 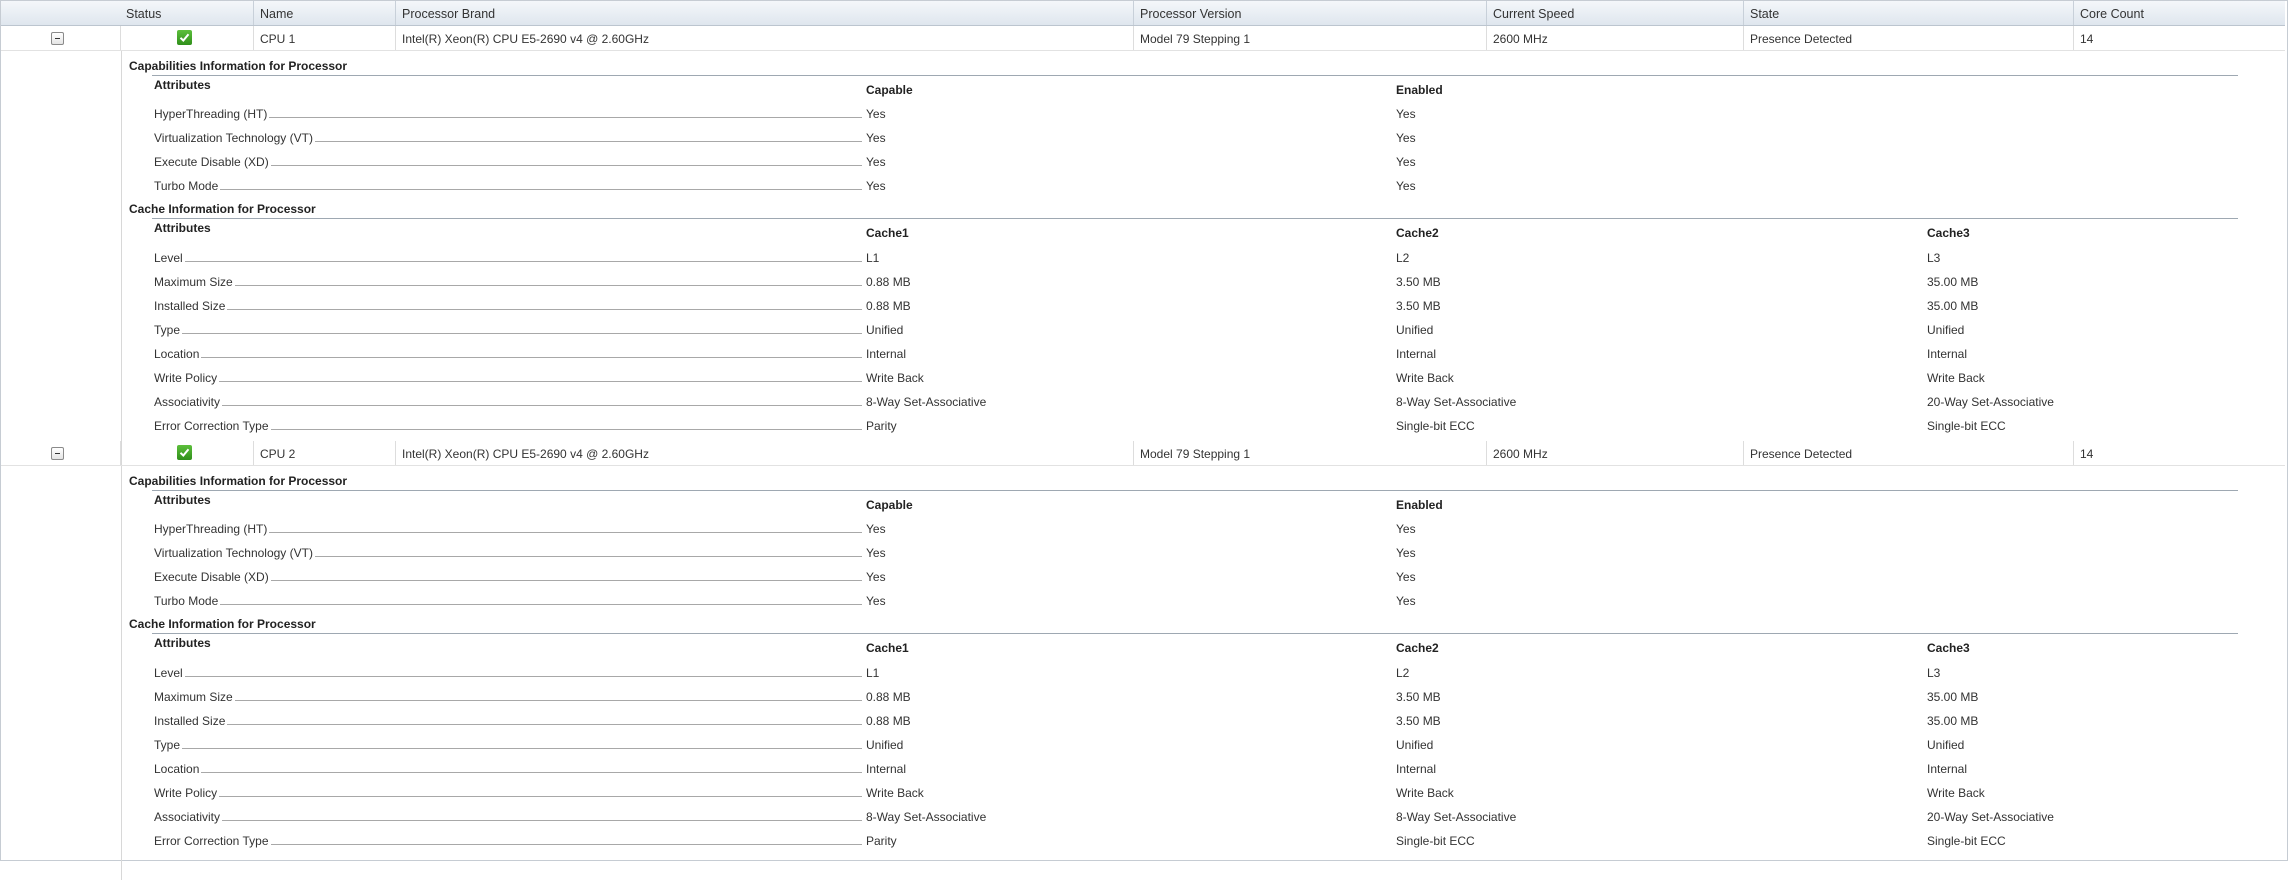 I want to click on capable-header: Capable, so click(x=889, y=505).